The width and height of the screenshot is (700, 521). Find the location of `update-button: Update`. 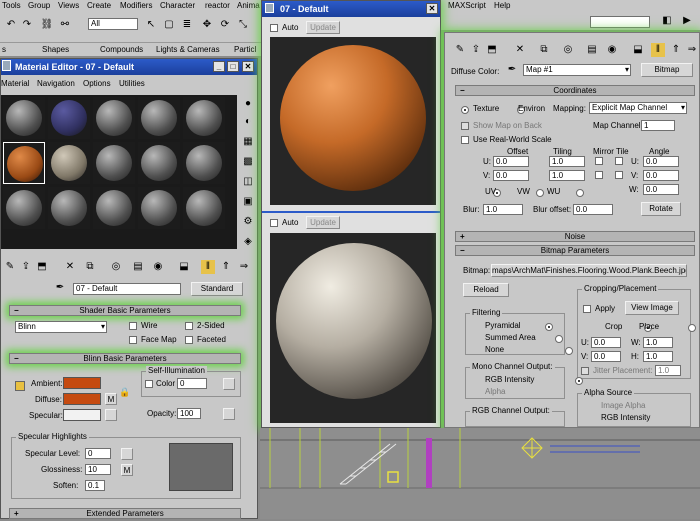

update-button: Update is located at coordinates (323, 27).